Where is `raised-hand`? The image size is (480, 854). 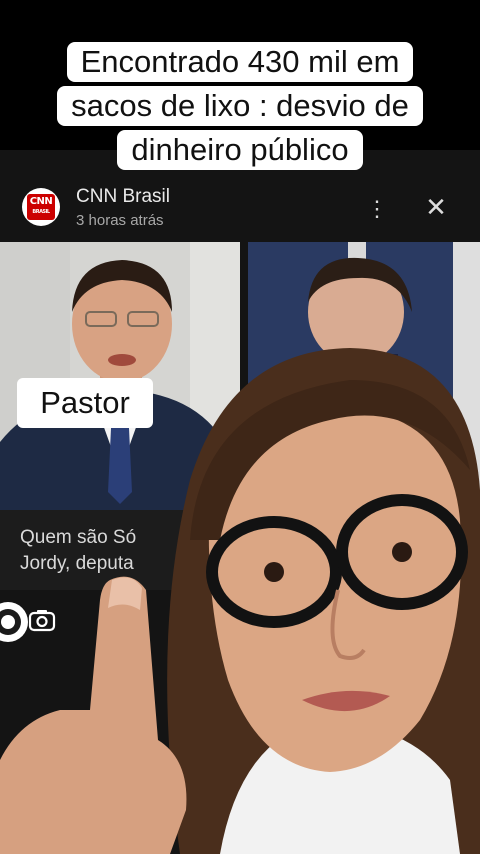
raised-hand is located at coordinates (100, 707).